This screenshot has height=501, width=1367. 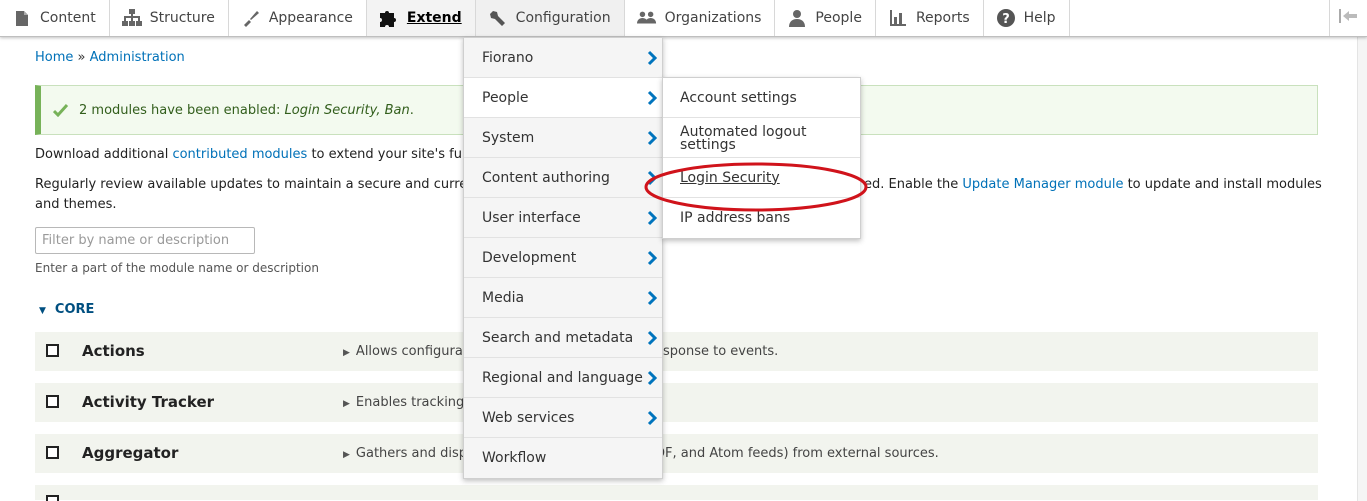 What do you see at coordinates (54, 57) in the screenshot?
I see `breadcrumb-home-link: Home` at bounding box center [54, 57].